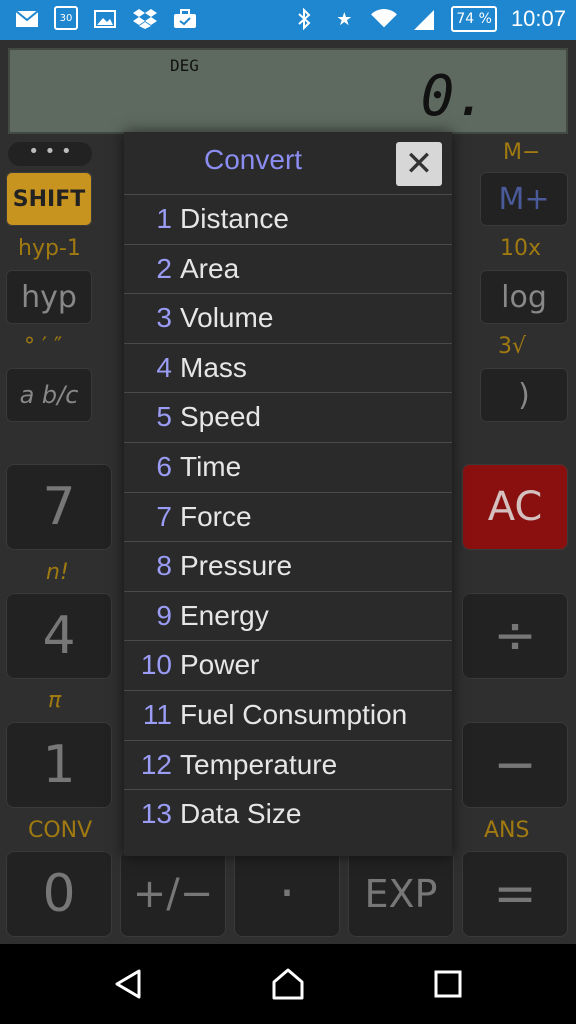  I want to click on list-item-number: 2, so click(164, 268).